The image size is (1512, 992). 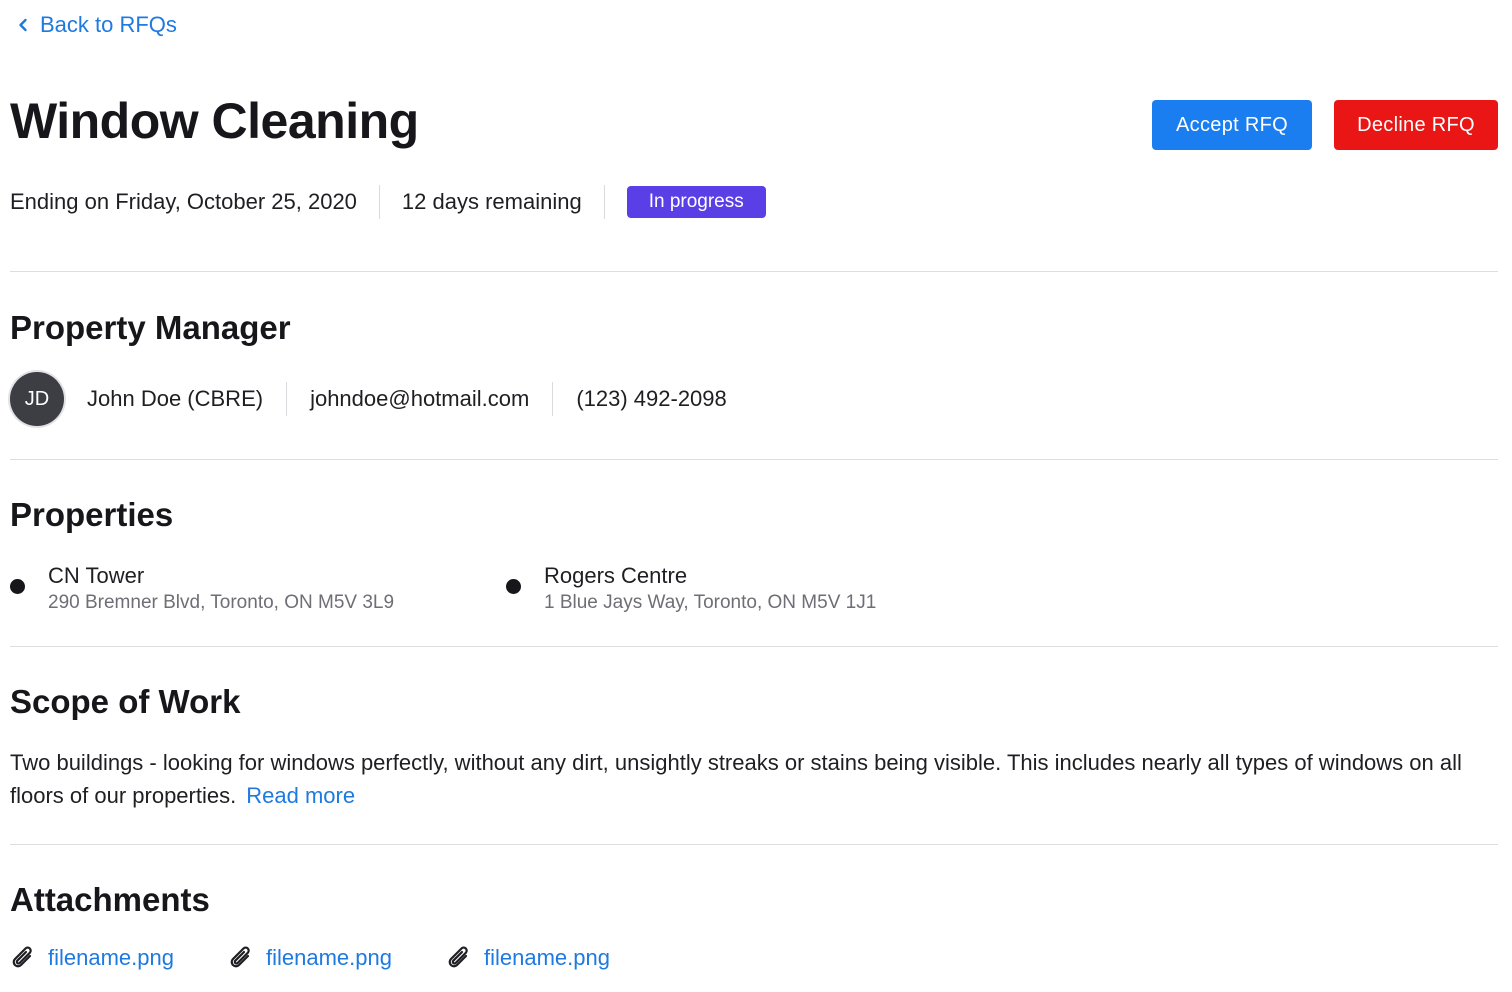 I want to click on manager-name: John Doe (CBRE), so click(x=175, y=398).